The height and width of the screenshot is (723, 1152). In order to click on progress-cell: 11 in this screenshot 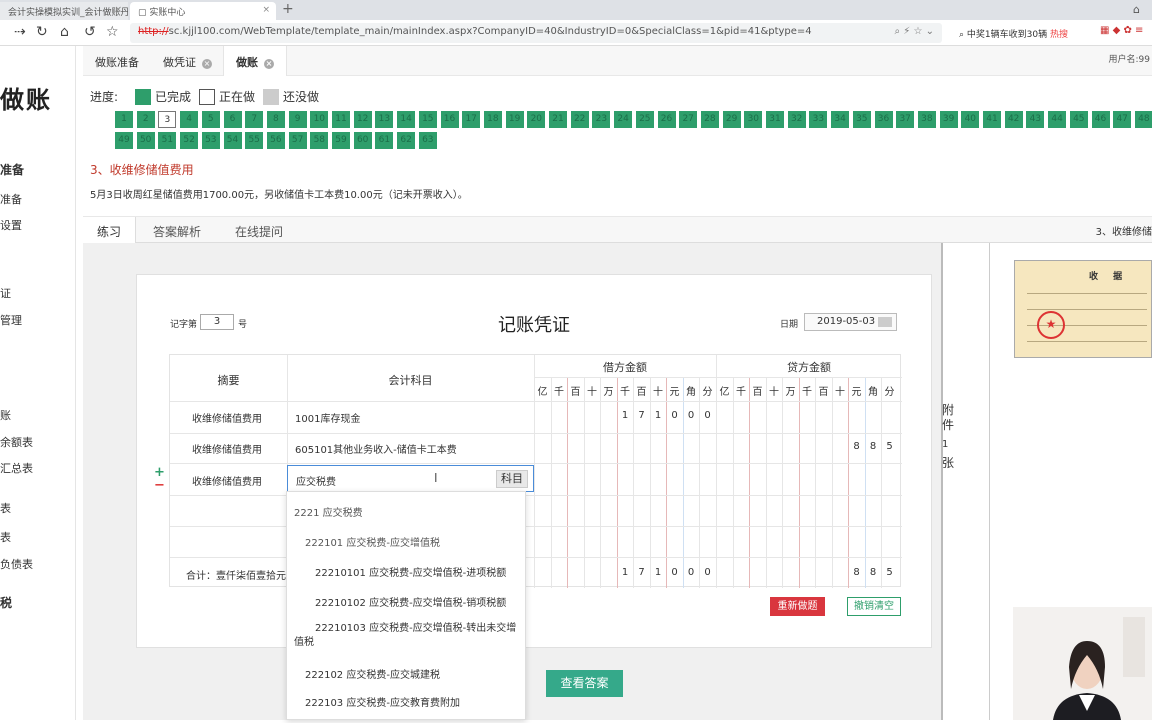, I will do `click(341, 119)`.